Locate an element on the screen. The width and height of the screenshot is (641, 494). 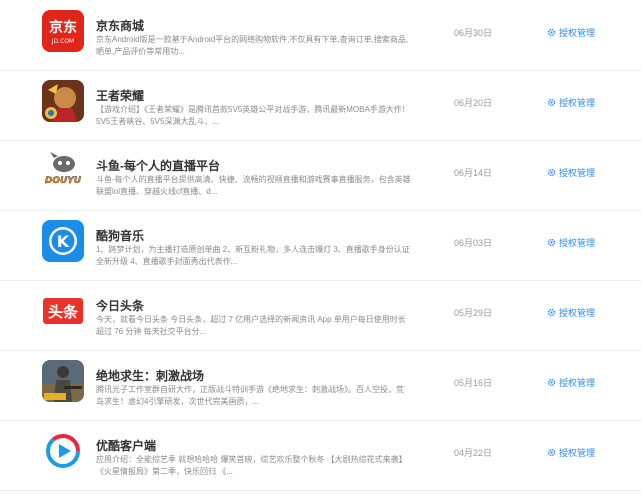
douyu-icon: DOUYU is located at coordinates (63, 171).